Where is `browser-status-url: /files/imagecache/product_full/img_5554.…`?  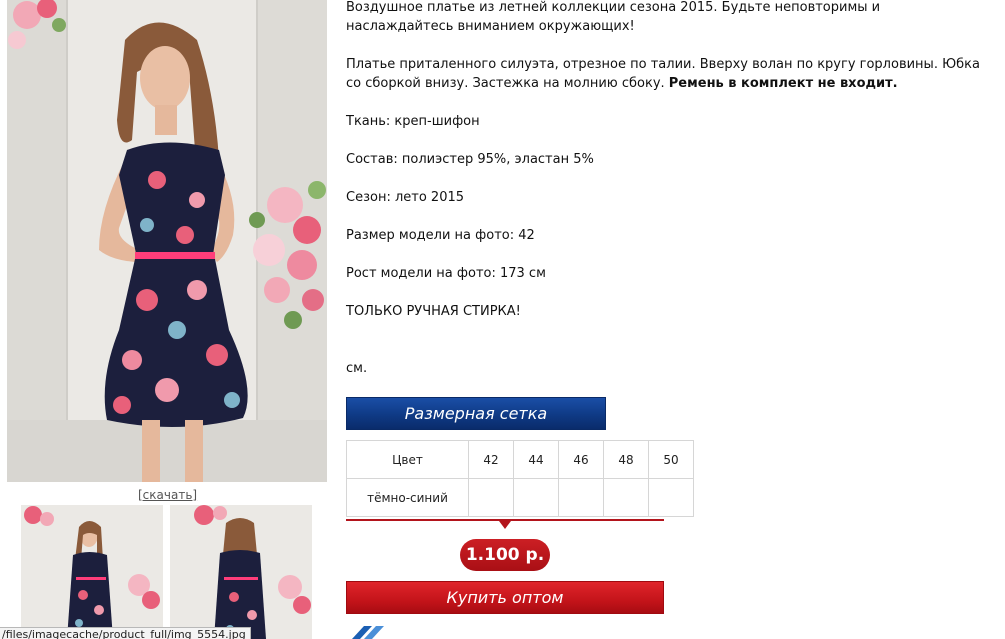 browser-status-url: /files/imagecache/product_full/img_5554.… is located at coordinates (125, 633).